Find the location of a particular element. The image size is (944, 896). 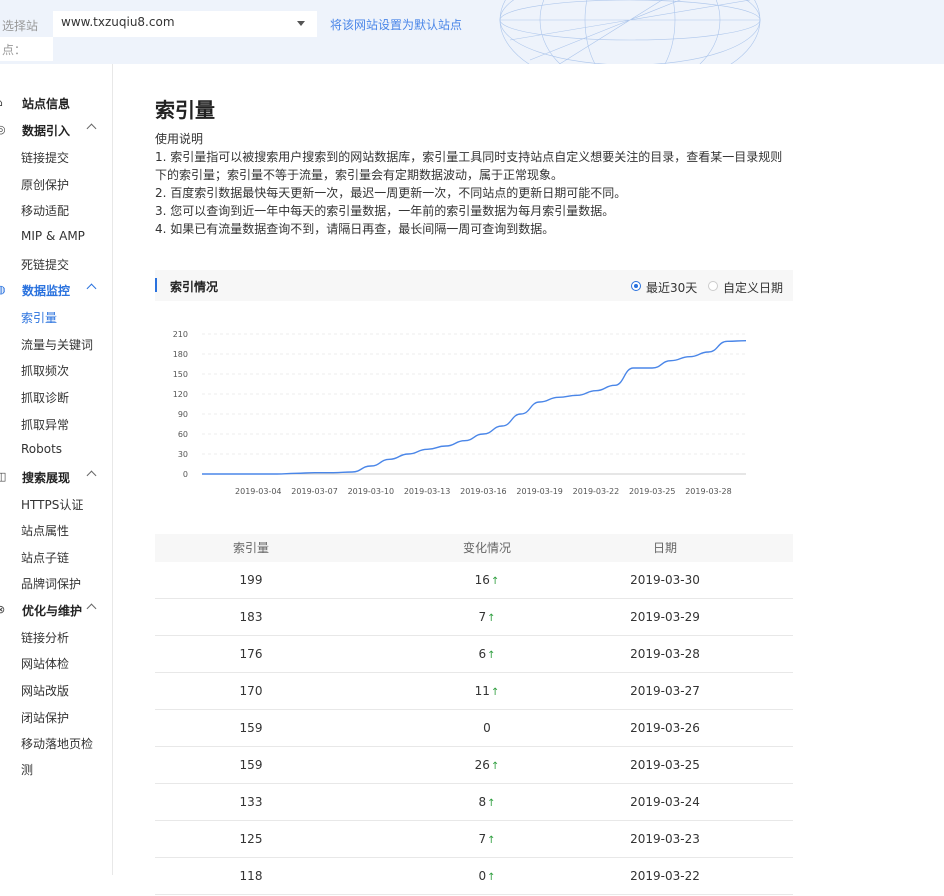

site-select-dropdown: www.txzuqiu8.com is located at coordinates (185, 24).